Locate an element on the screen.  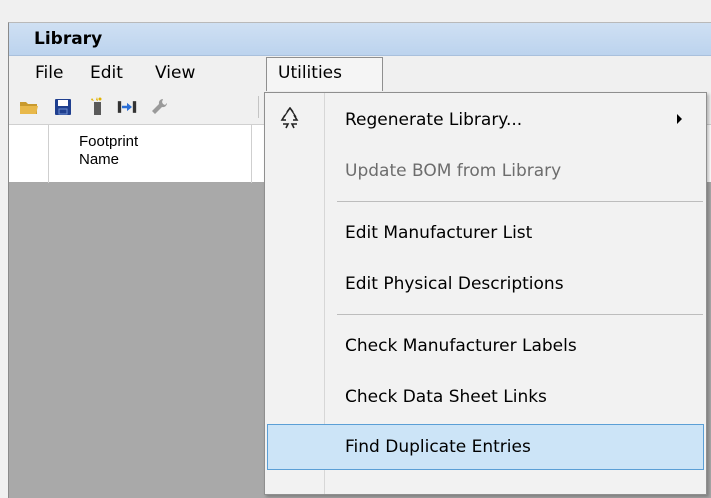
menu-bar: File Edit View Utilities is located at coordinates (360, 73).